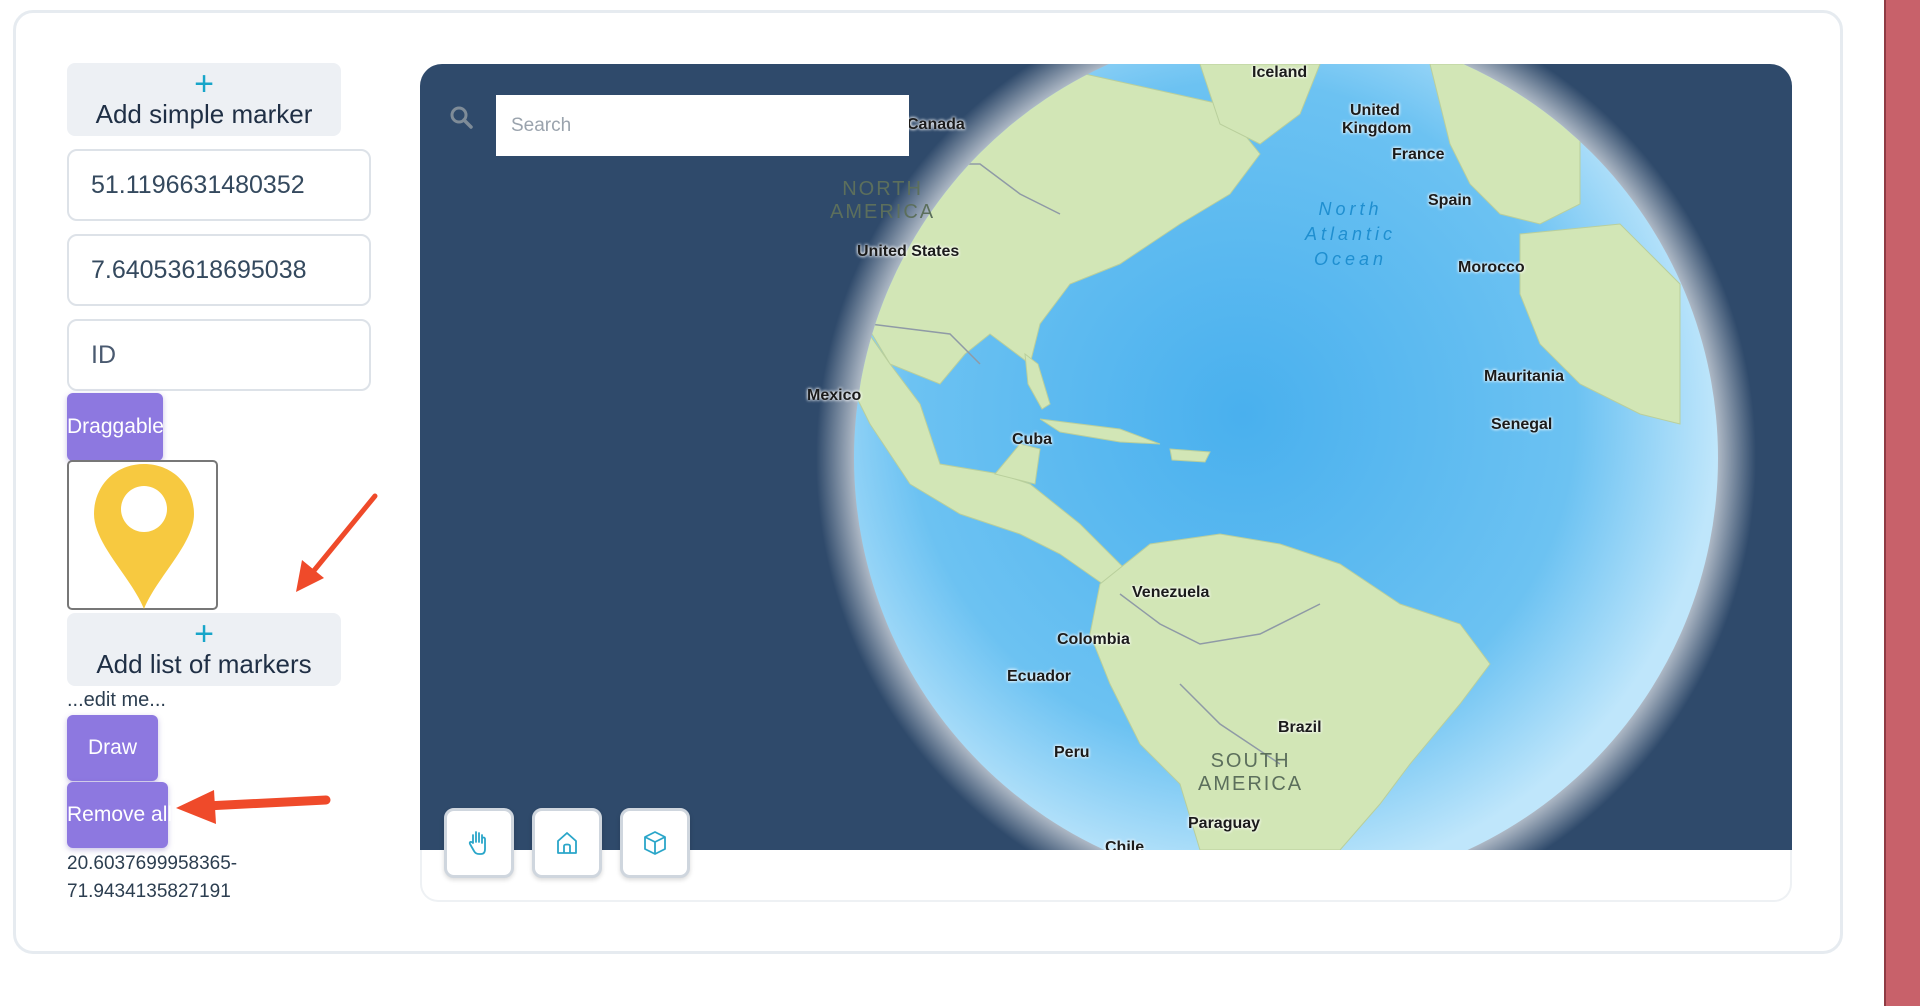  I want to click on search-icon, so click(461, 117).